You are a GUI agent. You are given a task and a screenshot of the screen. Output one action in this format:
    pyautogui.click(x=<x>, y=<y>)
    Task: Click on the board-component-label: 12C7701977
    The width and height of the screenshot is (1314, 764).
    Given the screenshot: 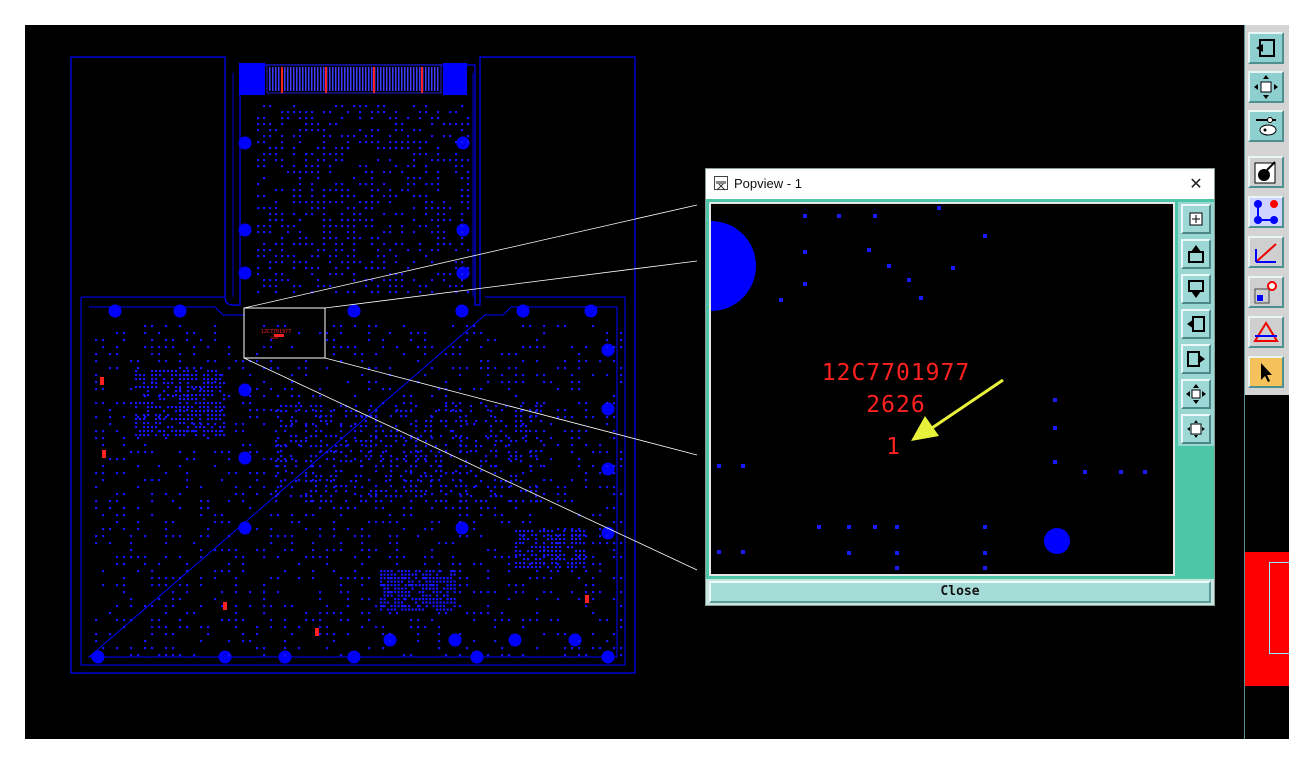 What is the action you would take?
    pyautogui.click(x=276, y=332)
    